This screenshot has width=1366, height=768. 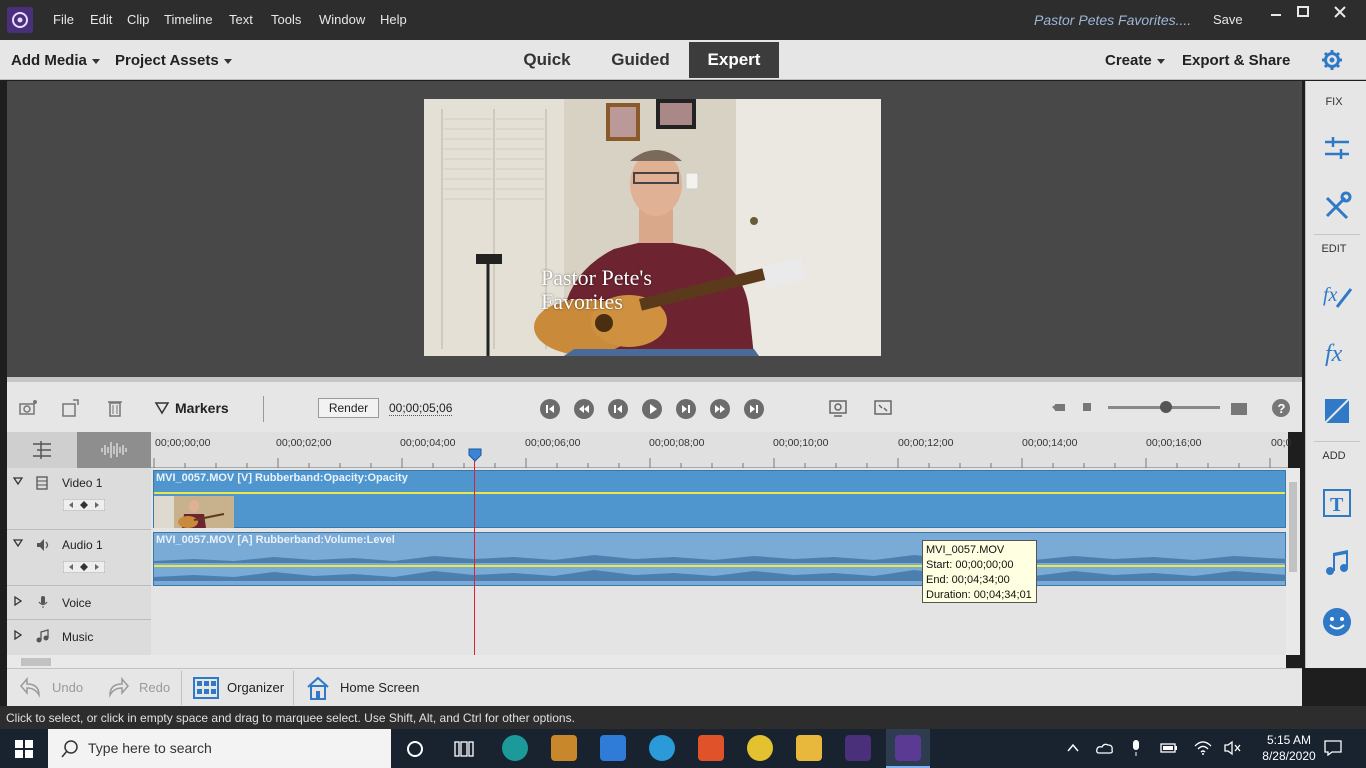 What do you see at coordinates (711, 748) in the screenshot?
I see `office-icon` at bounding box center [711, 748].